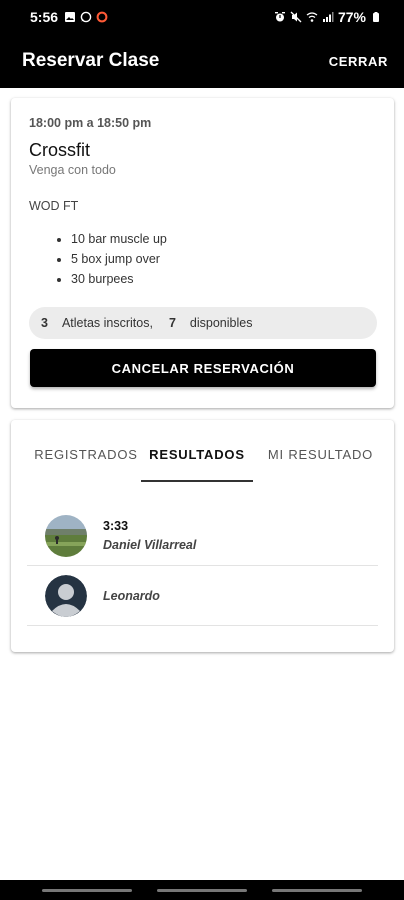 The width and height of the screenshot is (404, 900). I want to click on cancel-reservation-button: CANCELAR RESERVACIÓN, so click(203, 368).